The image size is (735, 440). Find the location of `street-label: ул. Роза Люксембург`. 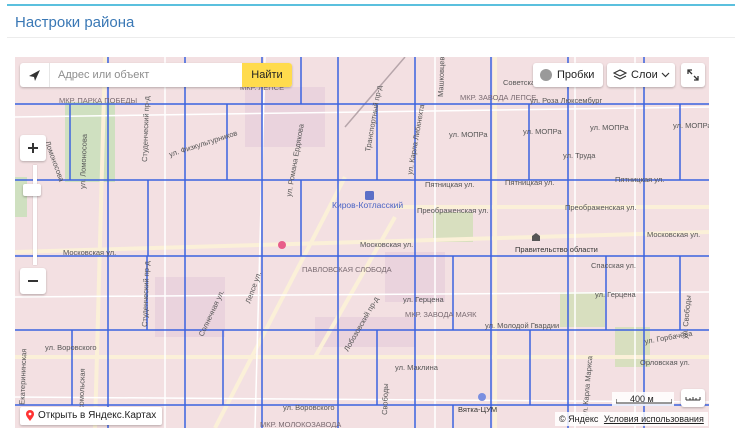

street-label: ул. Роза Люксембург is located at coordinates (566, 100).